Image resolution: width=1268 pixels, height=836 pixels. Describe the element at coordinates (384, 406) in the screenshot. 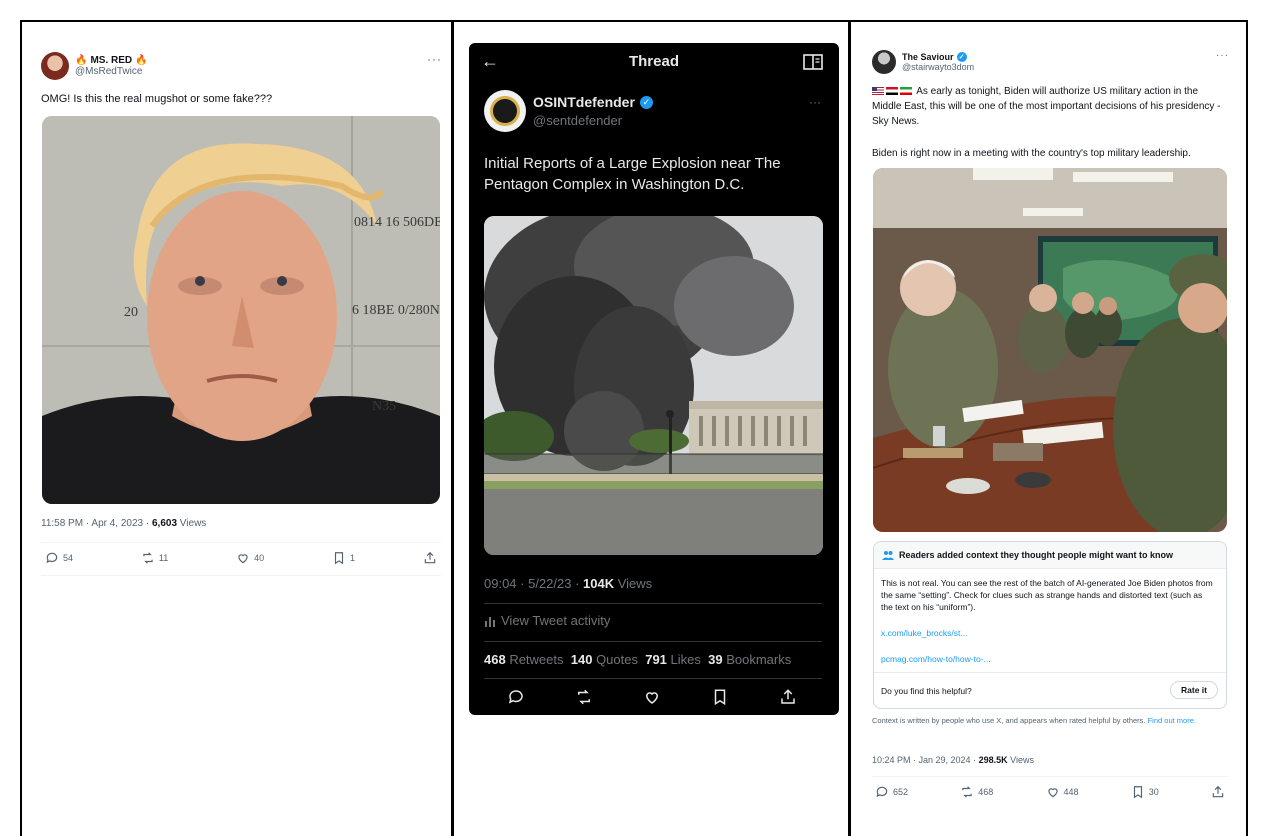

I see `image-text: N35` at that location.